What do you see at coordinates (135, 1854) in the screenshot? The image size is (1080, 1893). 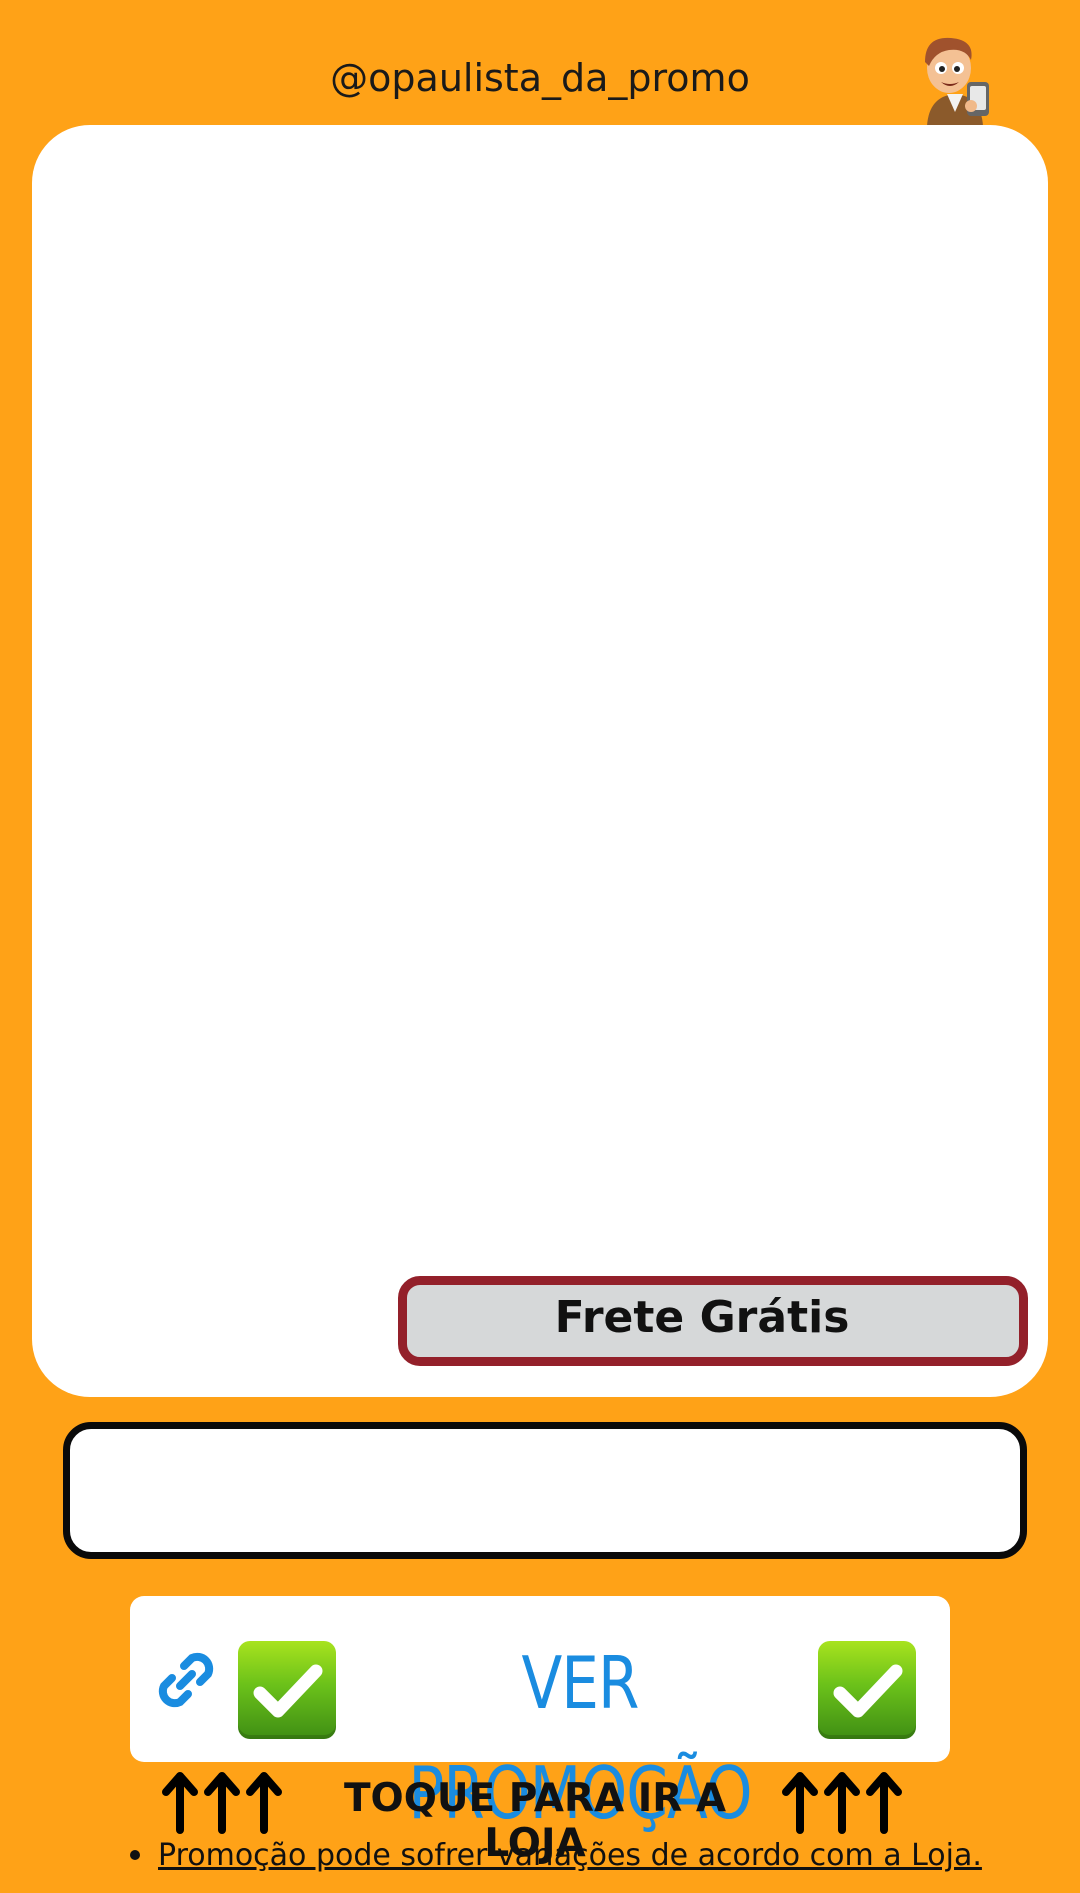 I see `bullet-icon` at bounding box center [135, 1854].